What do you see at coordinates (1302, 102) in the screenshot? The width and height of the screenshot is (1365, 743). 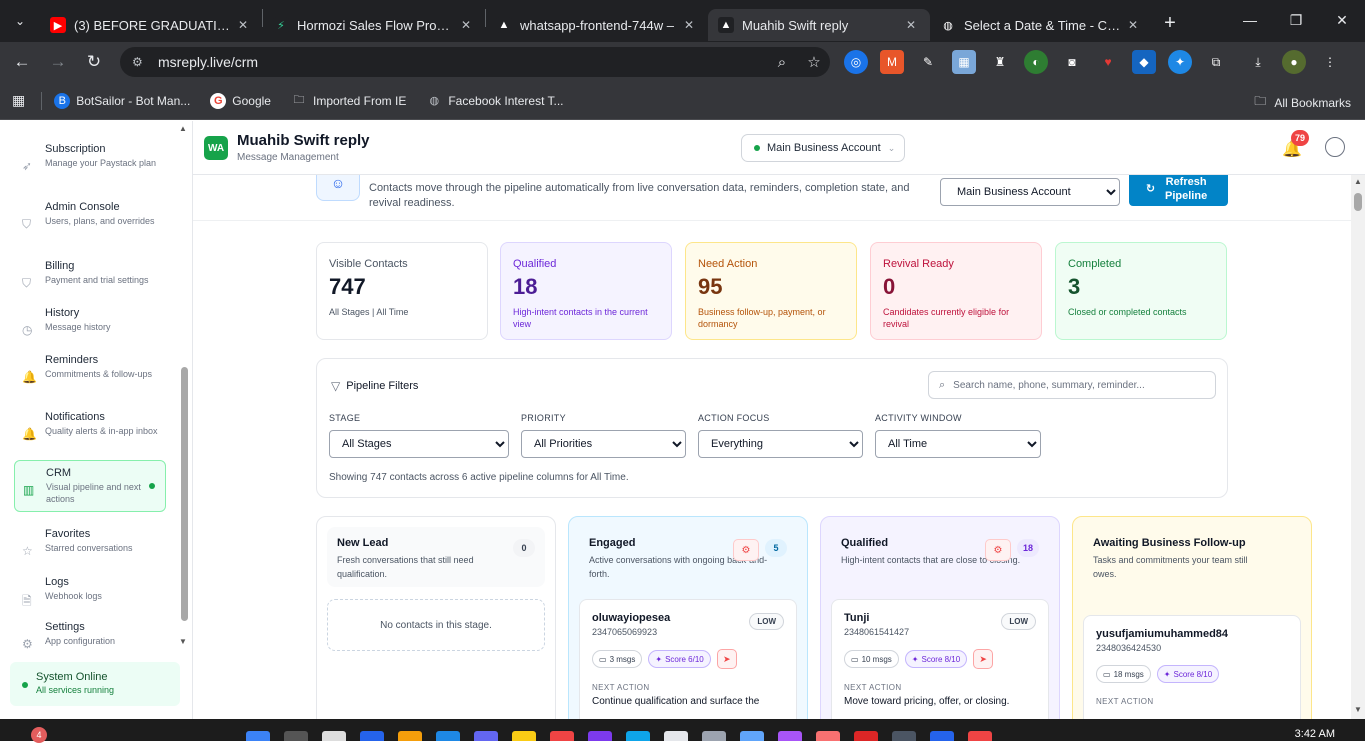 I see `all-bookmarks: 🗀 All Bookmarks` at bounding box center [1302, 102].